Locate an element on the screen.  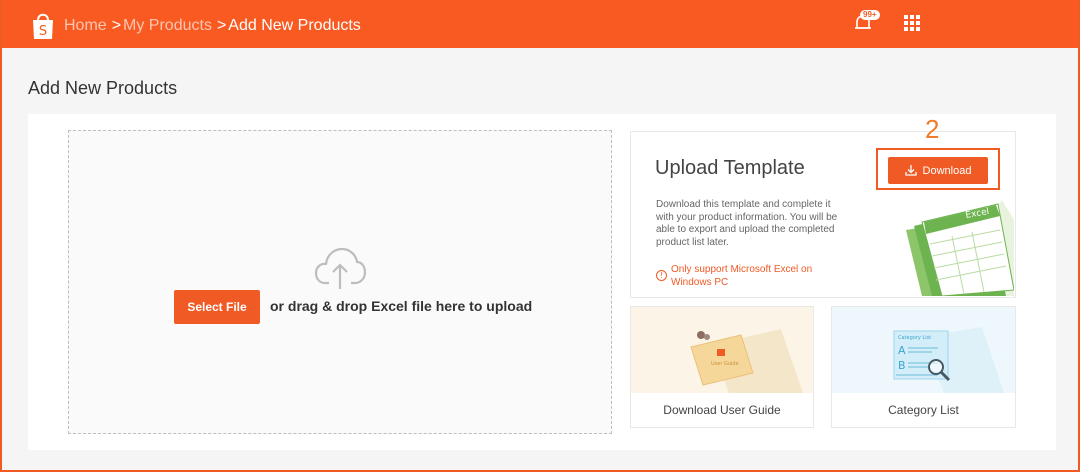
breadcrumb-my-products-link: My Products is located at coordinates (167, 25).